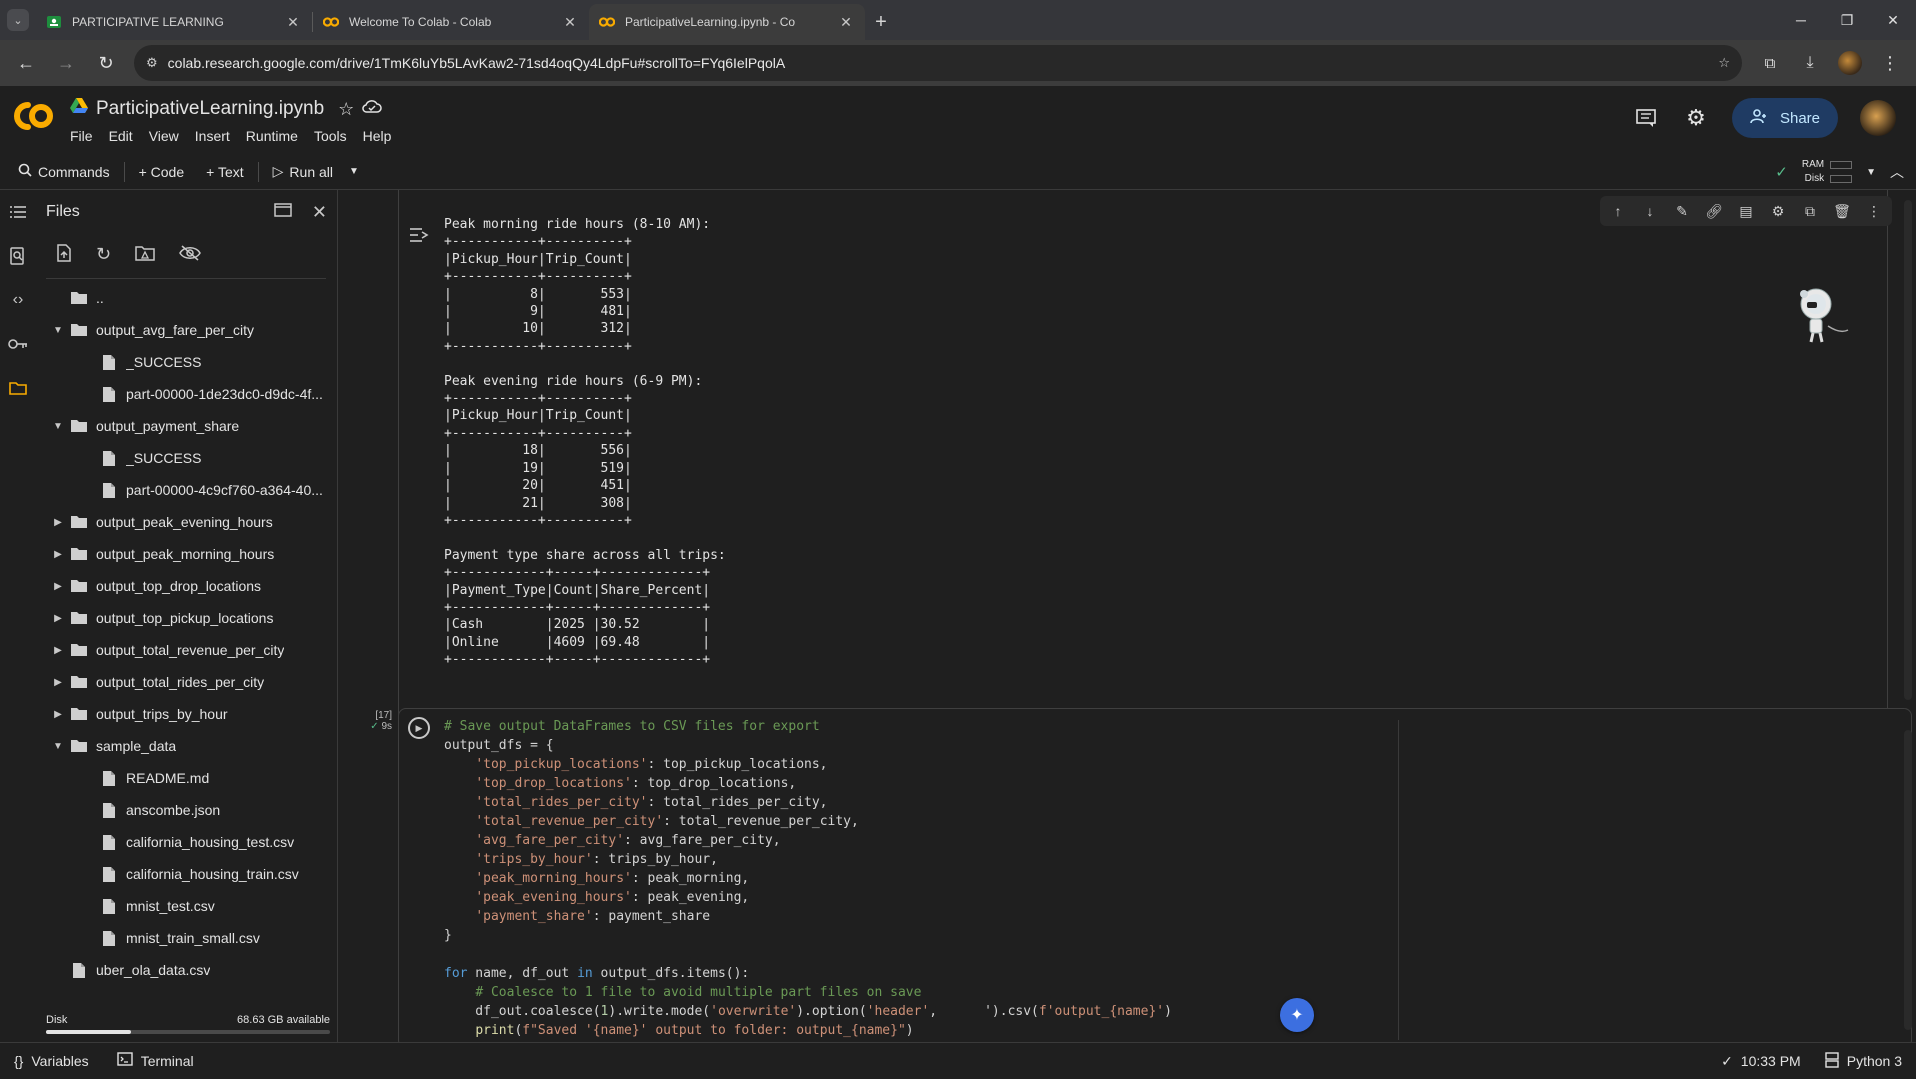  Describe the element at coordinates (18, 344) in the screenshot. I see `secrets-key-icon` at that location.